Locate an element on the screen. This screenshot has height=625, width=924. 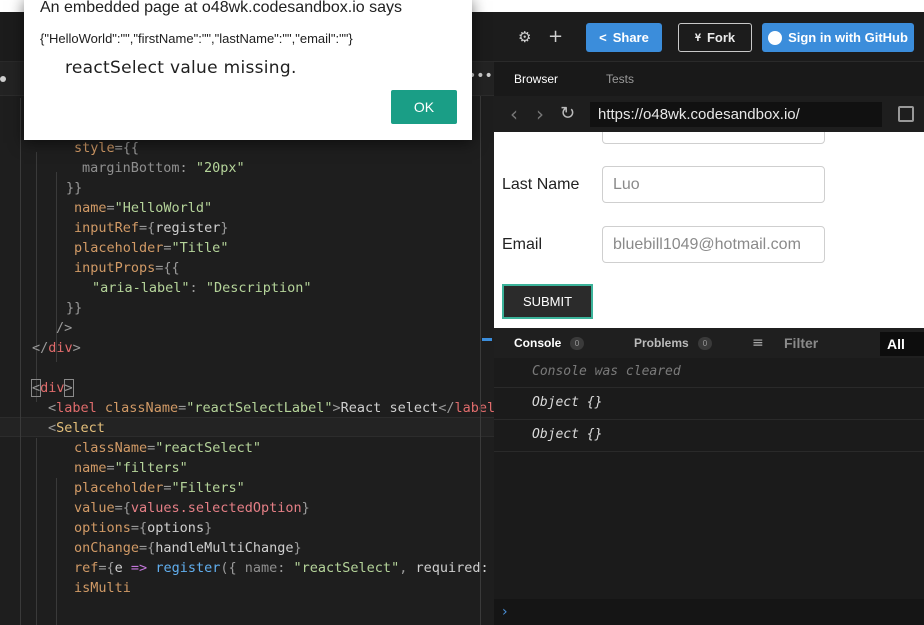
code-line: name="HelloWorld" is located at coordinates (143, 208).